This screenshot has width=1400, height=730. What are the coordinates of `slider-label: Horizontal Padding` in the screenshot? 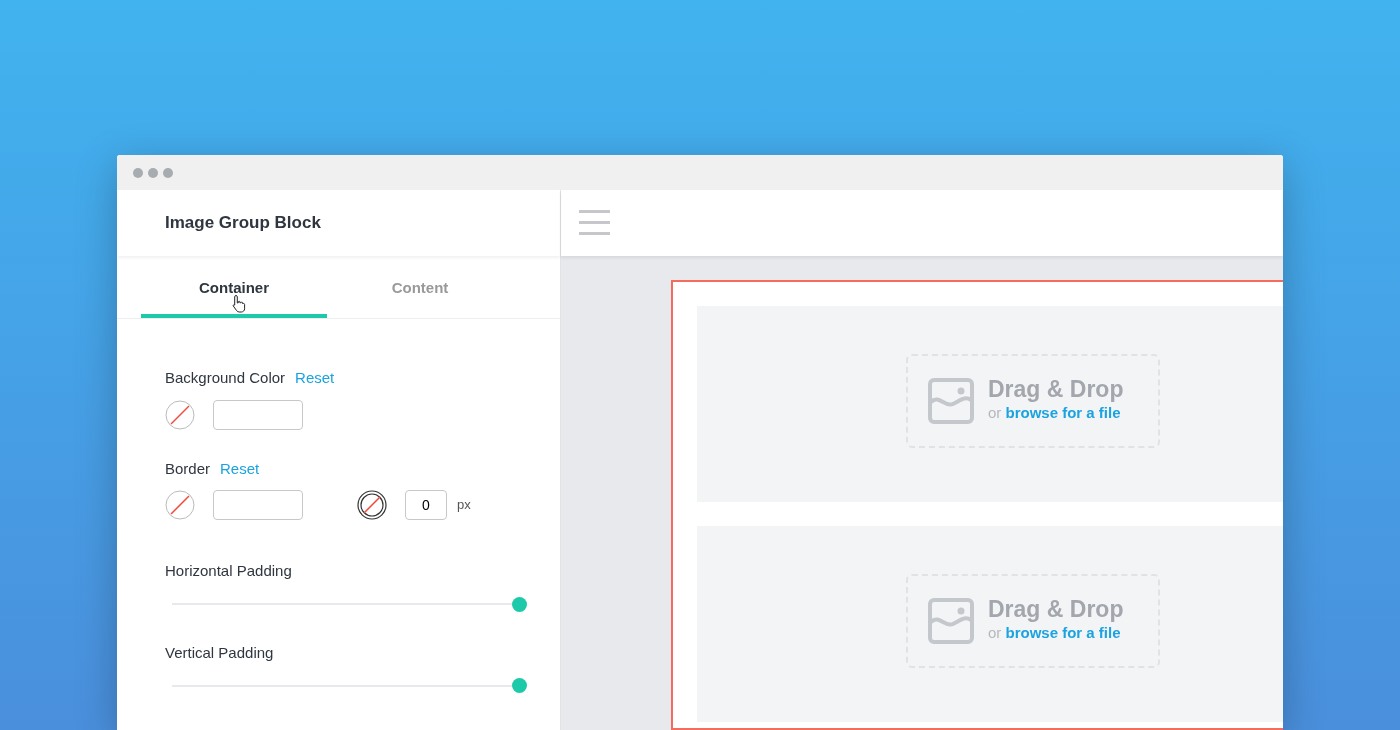 It's located at (229, 571).